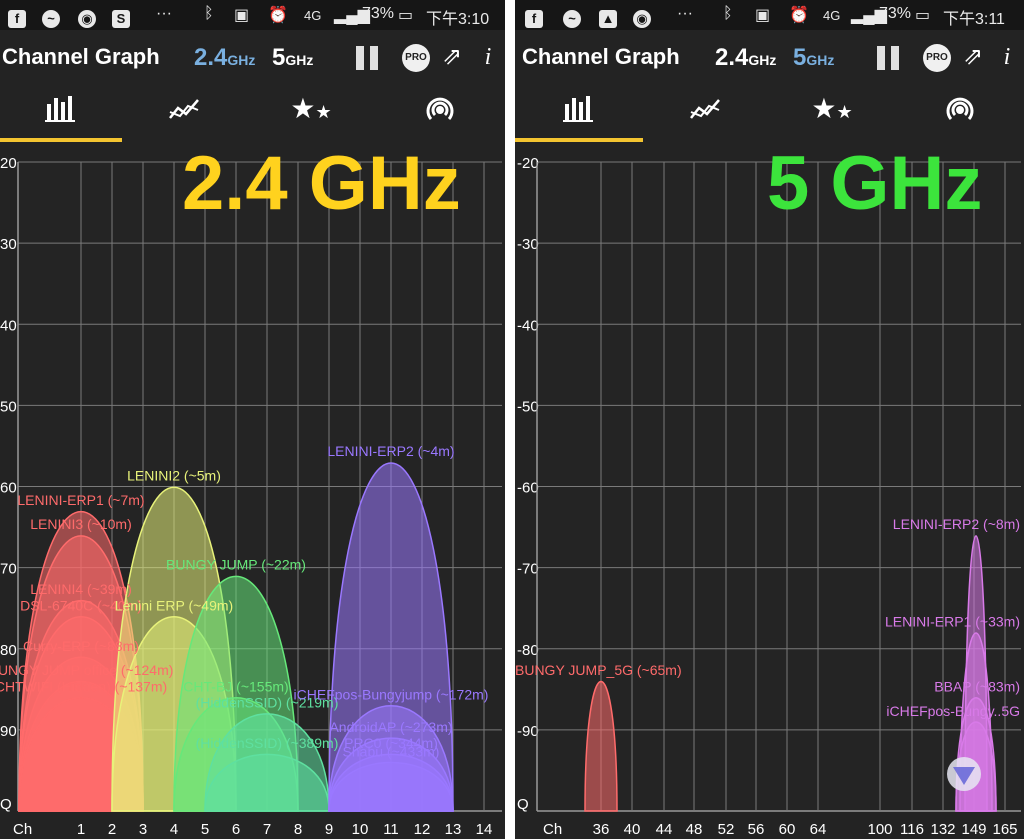  Describe the element at coordinates (235, 686) in the screenshot. I see `network-label: CHT-BJ (~155m)` at that location.